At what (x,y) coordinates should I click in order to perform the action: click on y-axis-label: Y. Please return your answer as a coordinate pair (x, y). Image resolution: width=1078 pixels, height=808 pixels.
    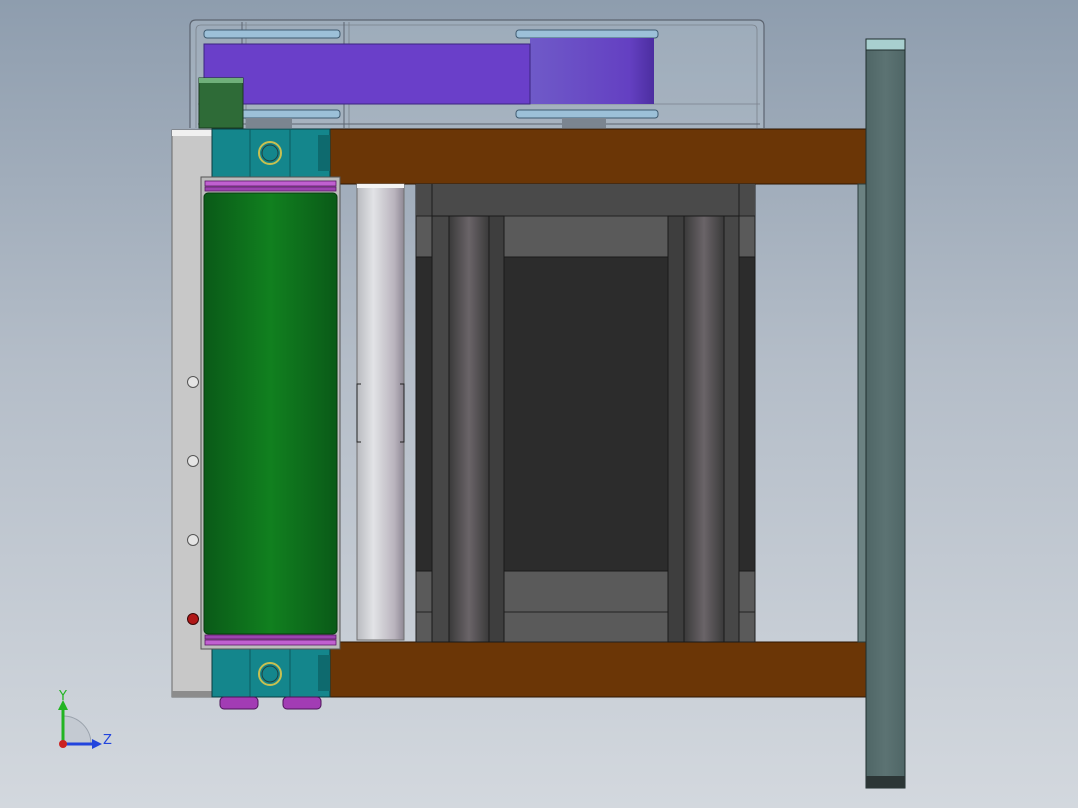
    Looking at the image, I should click on (62, 696).